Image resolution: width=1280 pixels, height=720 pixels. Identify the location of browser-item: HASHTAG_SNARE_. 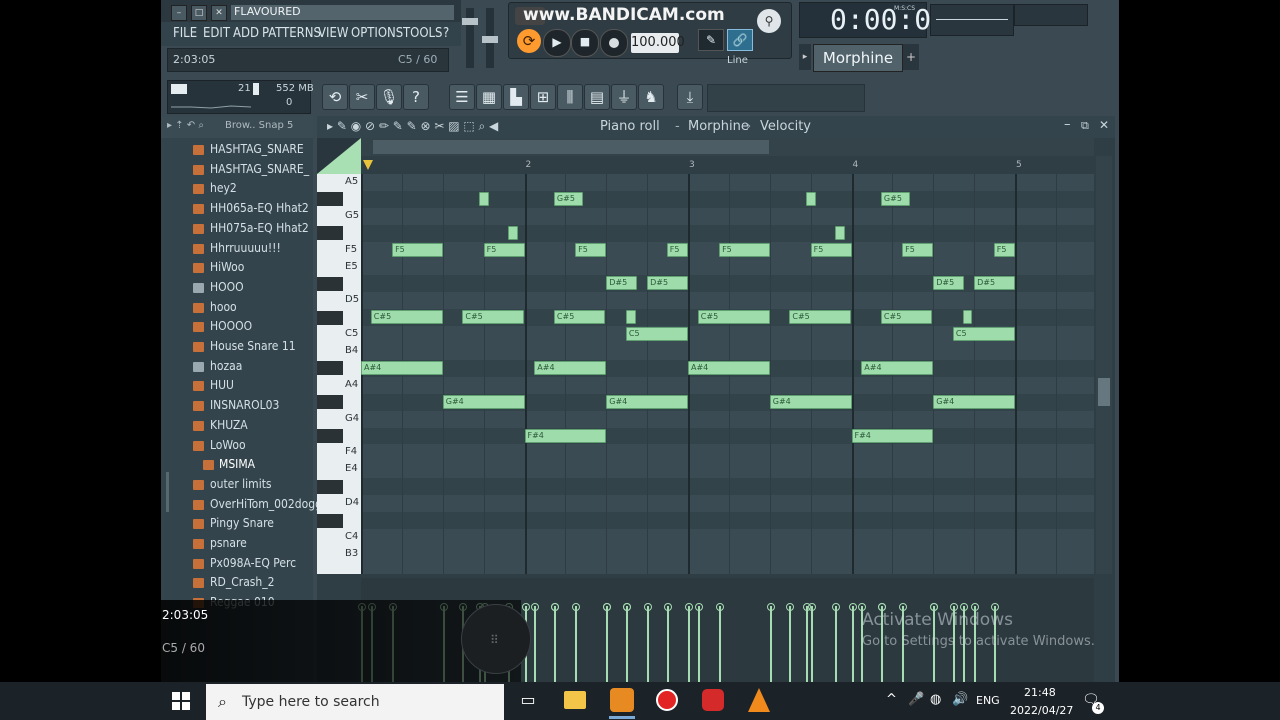
(259, 169).